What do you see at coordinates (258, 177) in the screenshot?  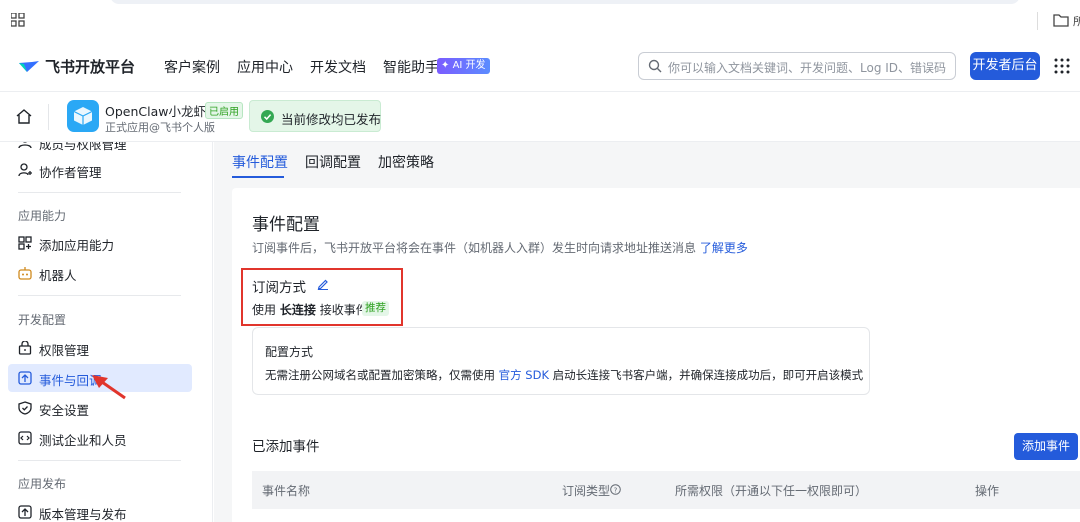 I see `tab-indicator` at bounding box center [258, 177].